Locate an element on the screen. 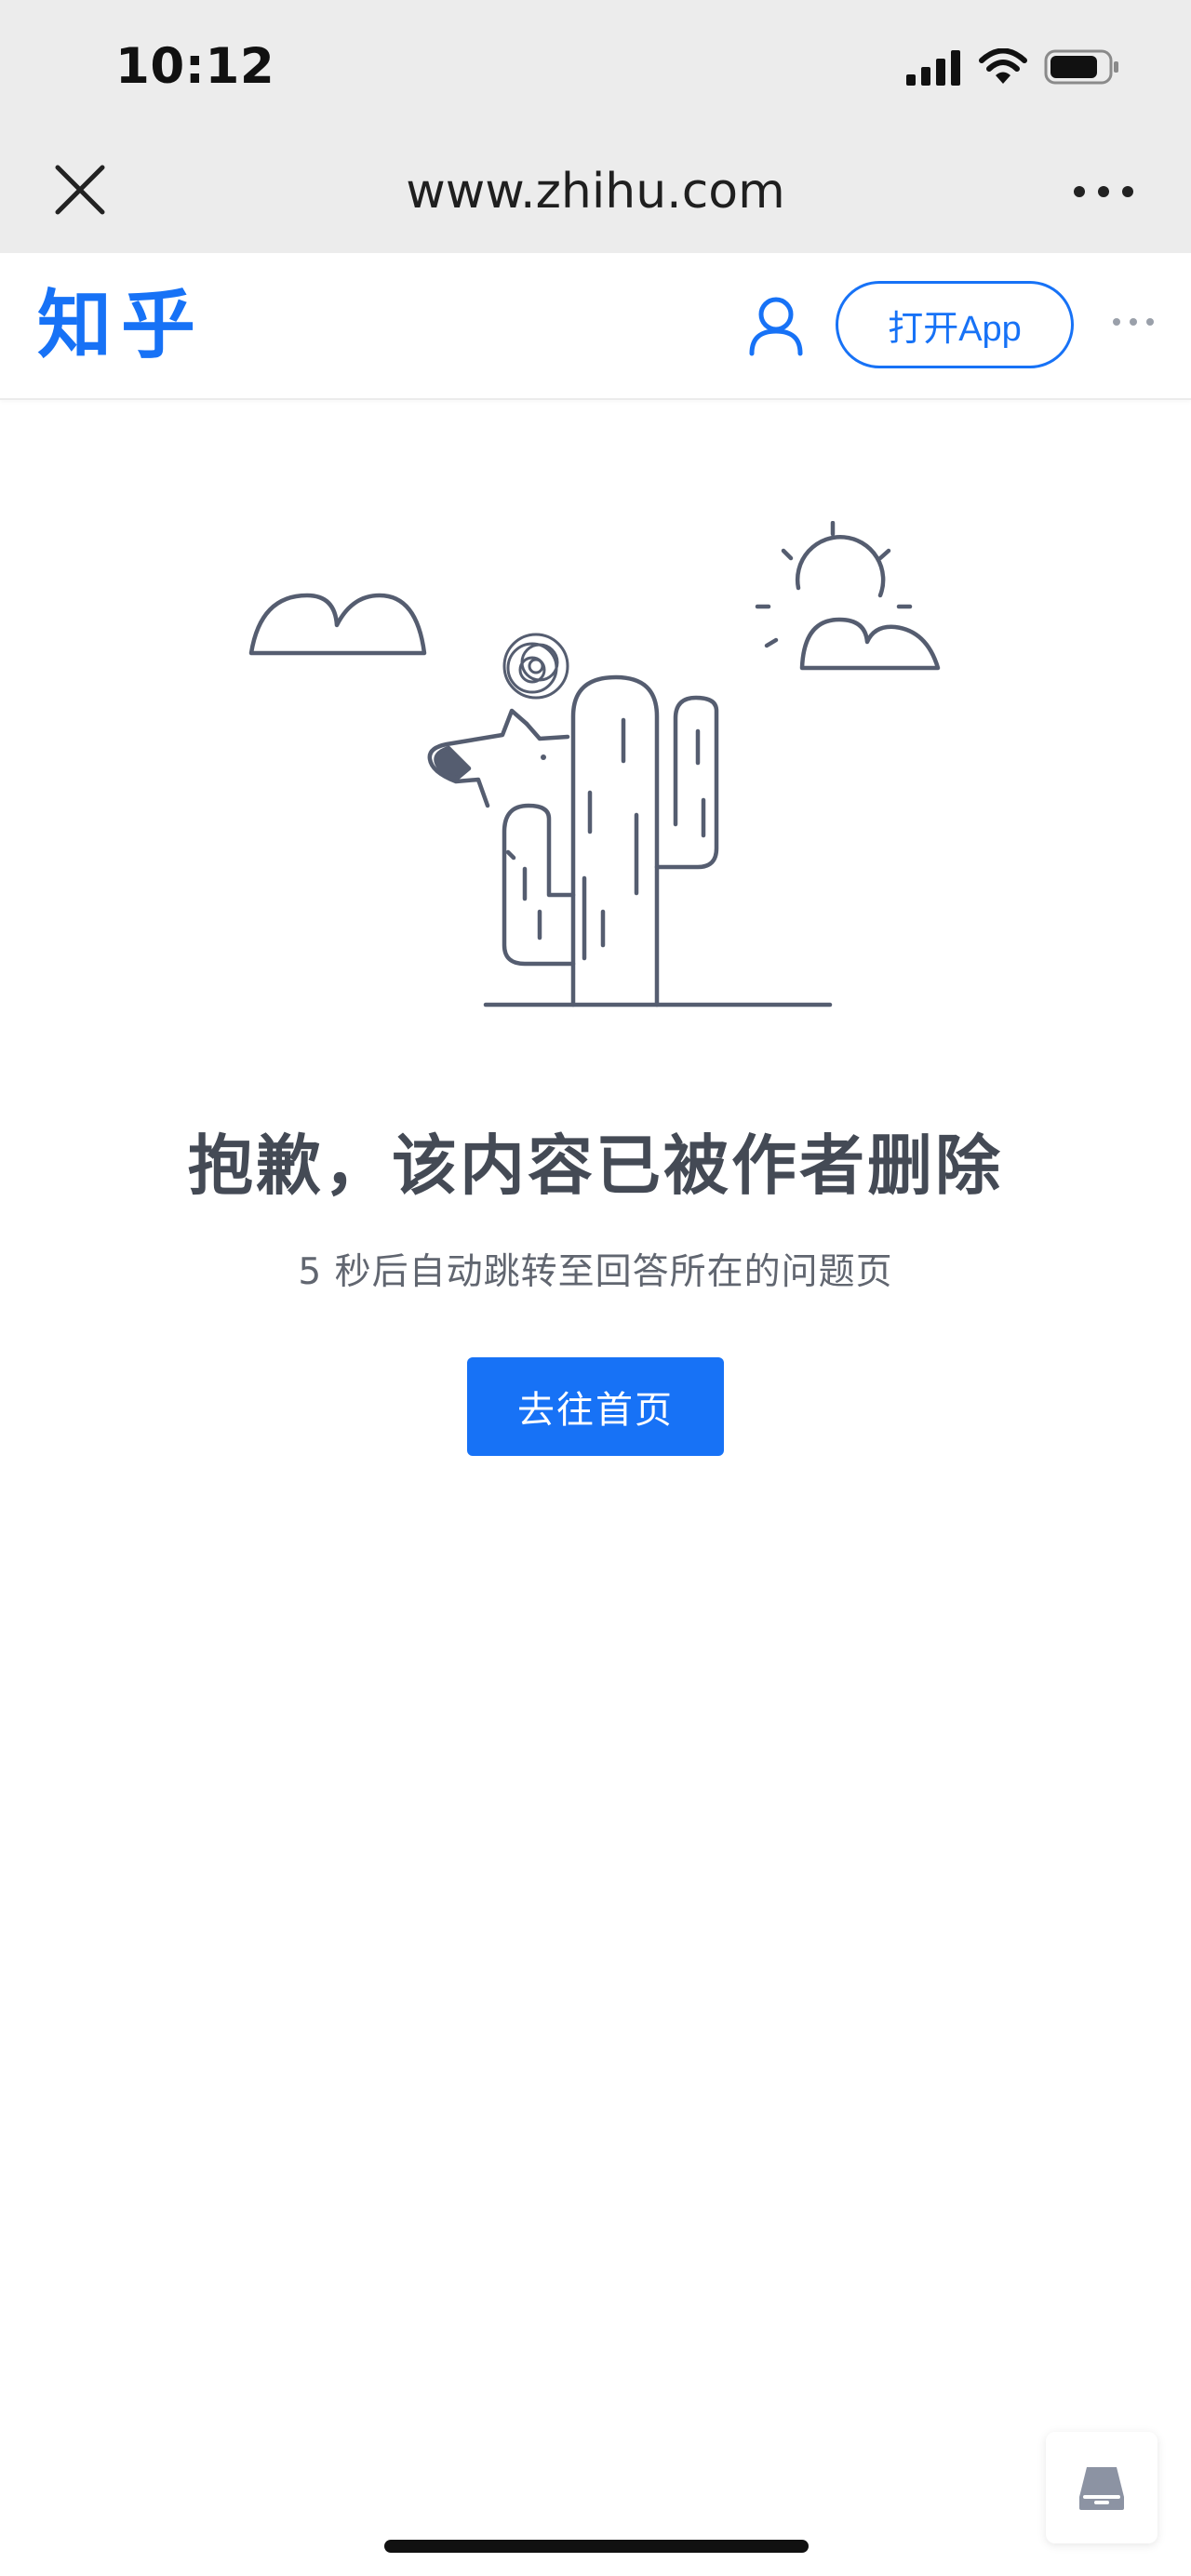 This screenshot has height=2576, width=1191. go-home-button: 去往首页 is located at coordinates (595, 1406).